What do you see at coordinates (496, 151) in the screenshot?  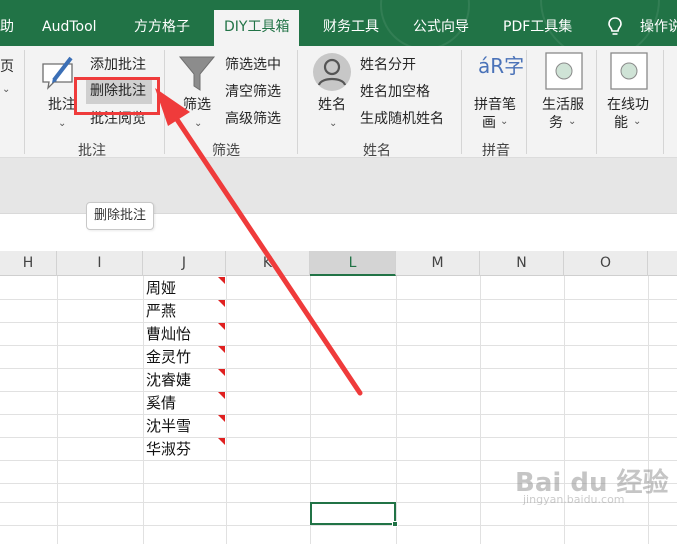 I see `group-label-pinyin: 拼音` at bounding box center [496, 151].